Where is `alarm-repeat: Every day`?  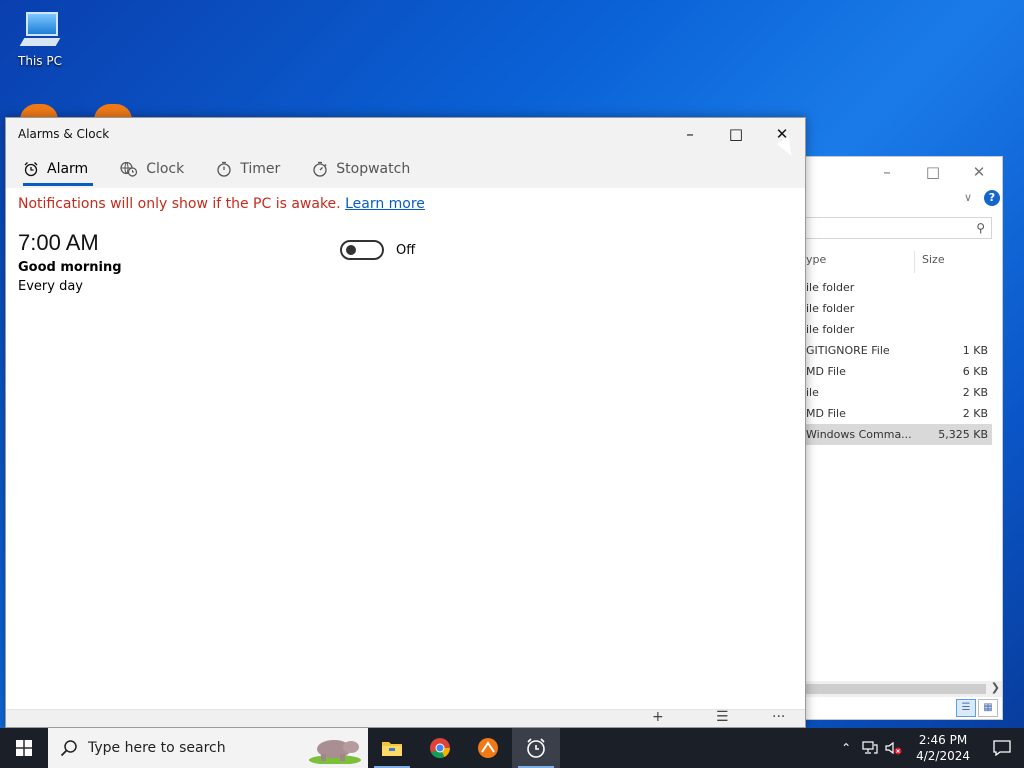 alarm-repeat: Every day is located at coordinates (50, 286).